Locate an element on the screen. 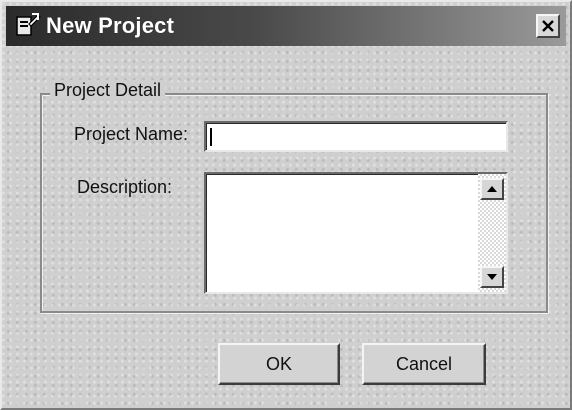  ok-button: OK is located at coordinates (279, 364).